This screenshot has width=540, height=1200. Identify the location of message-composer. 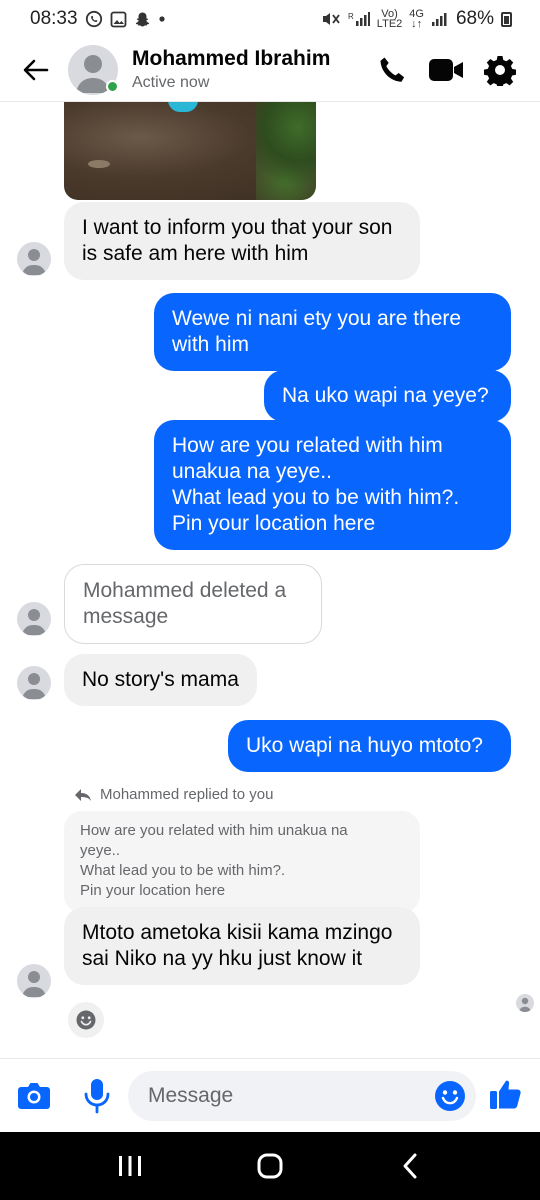
(270, 1095).